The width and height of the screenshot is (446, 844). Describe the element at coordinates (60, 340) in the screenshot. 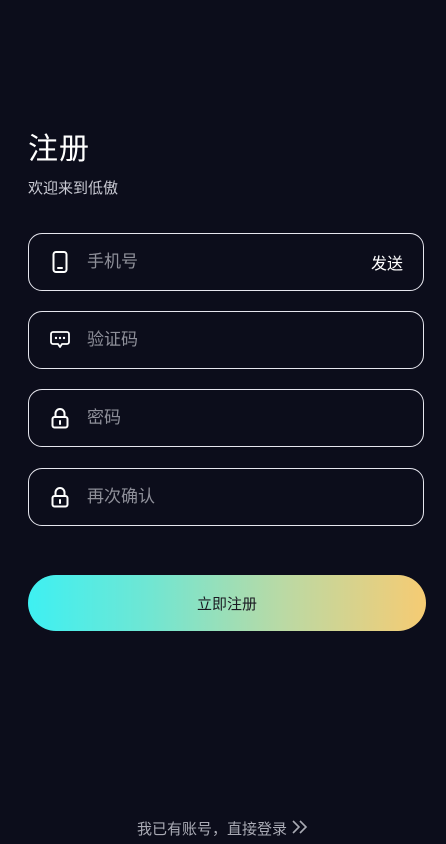

I see `message-icon` at that location.